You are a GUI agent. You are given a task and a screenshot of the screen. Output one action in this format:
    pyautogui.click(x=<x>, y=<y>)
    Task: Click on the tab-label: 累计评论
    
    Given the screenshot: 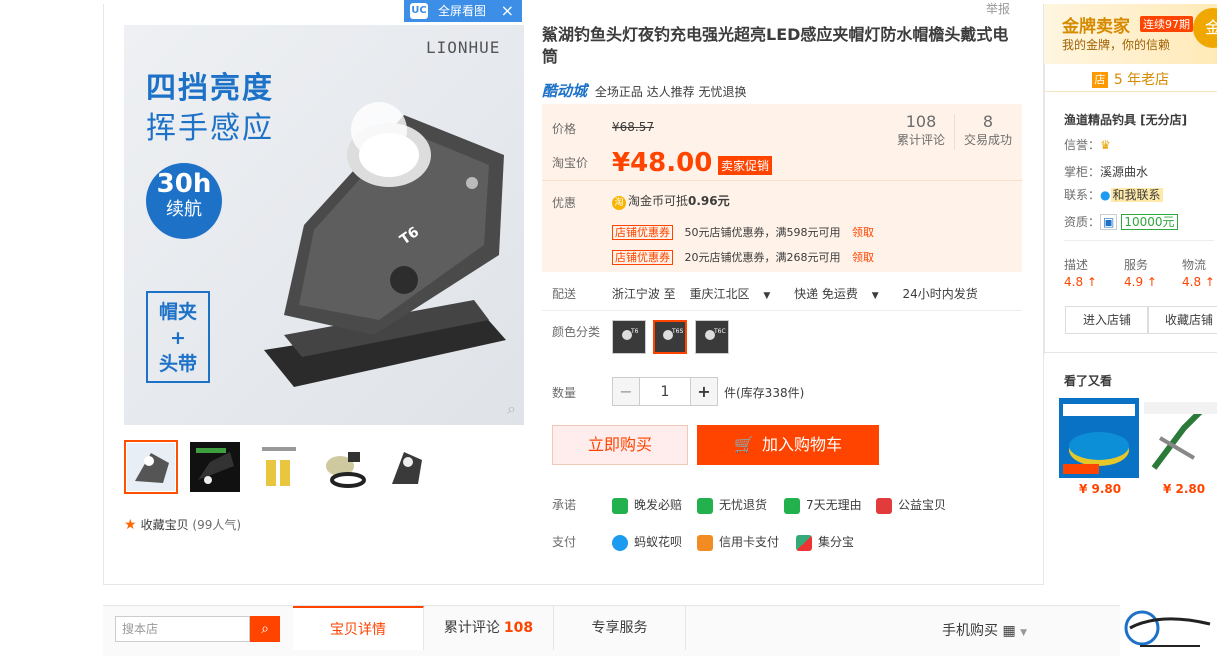 What is the action you would take?
    pyautogui.click(x=471, y=628)
    